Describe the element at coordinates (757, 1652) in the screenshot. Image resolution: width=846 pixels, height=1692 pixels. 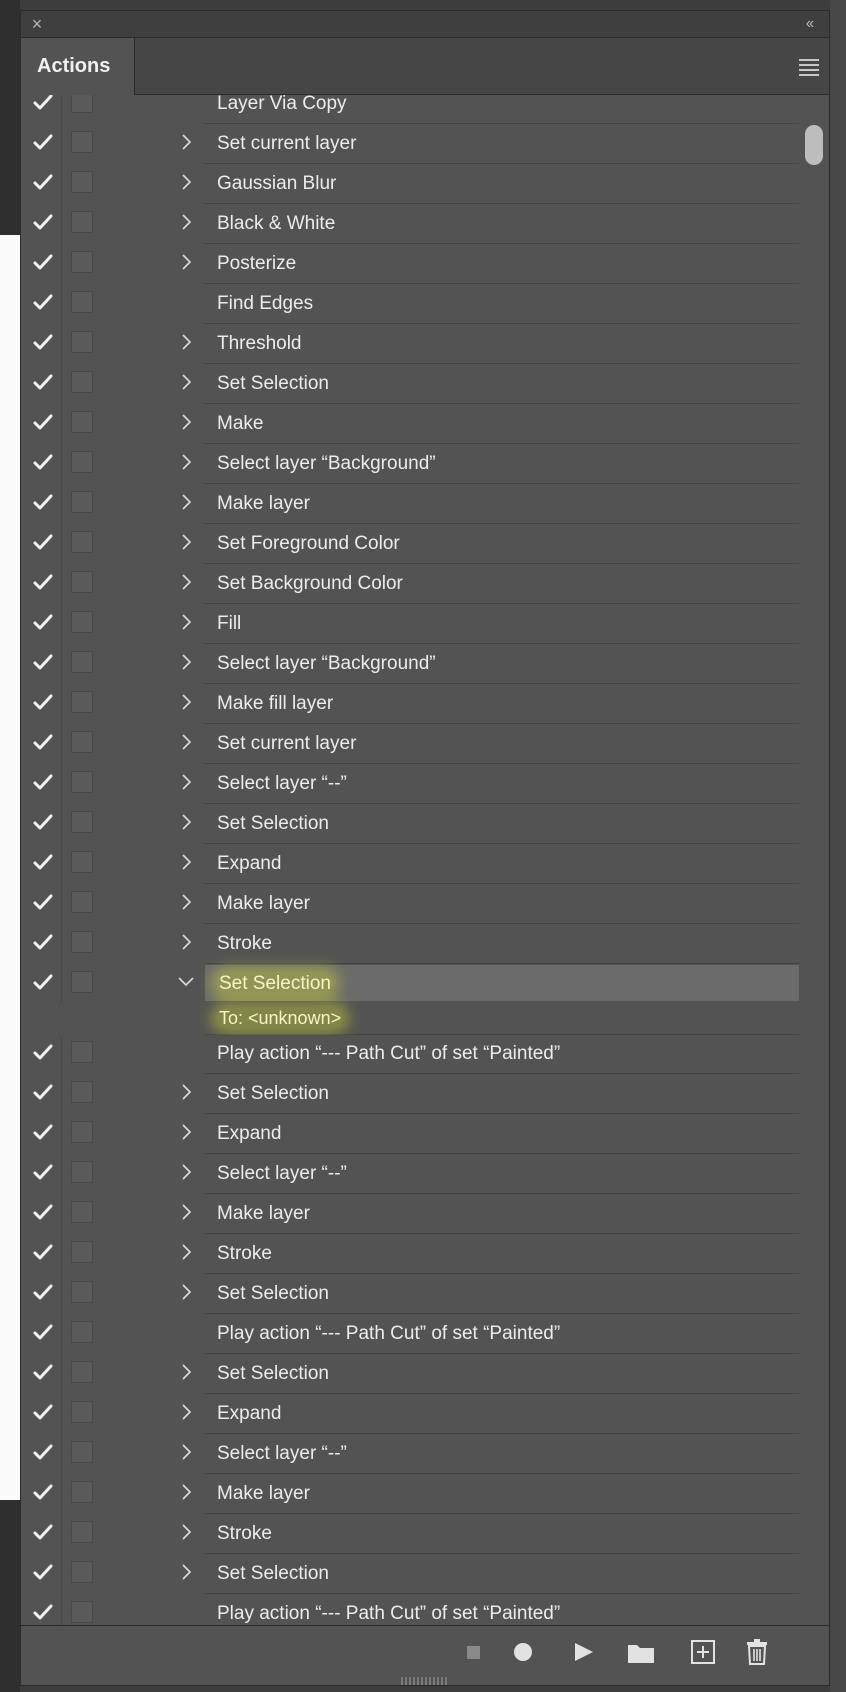
I see `trash-icon` at that location.